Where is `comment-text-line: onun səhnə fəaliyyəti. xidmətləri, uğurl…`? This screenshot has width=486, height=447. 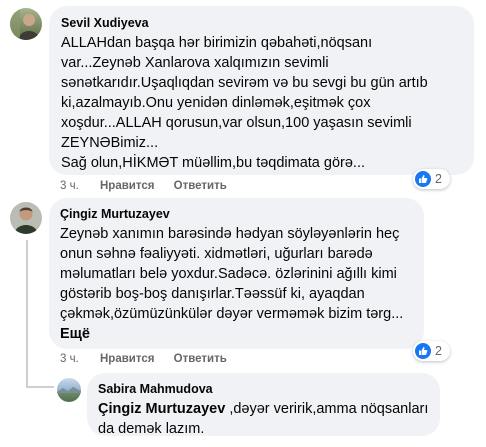 comment-text-line: onun səhnə fəaliyyəti. xidmətləri, uğurl… is located at coordinates (216, 254).